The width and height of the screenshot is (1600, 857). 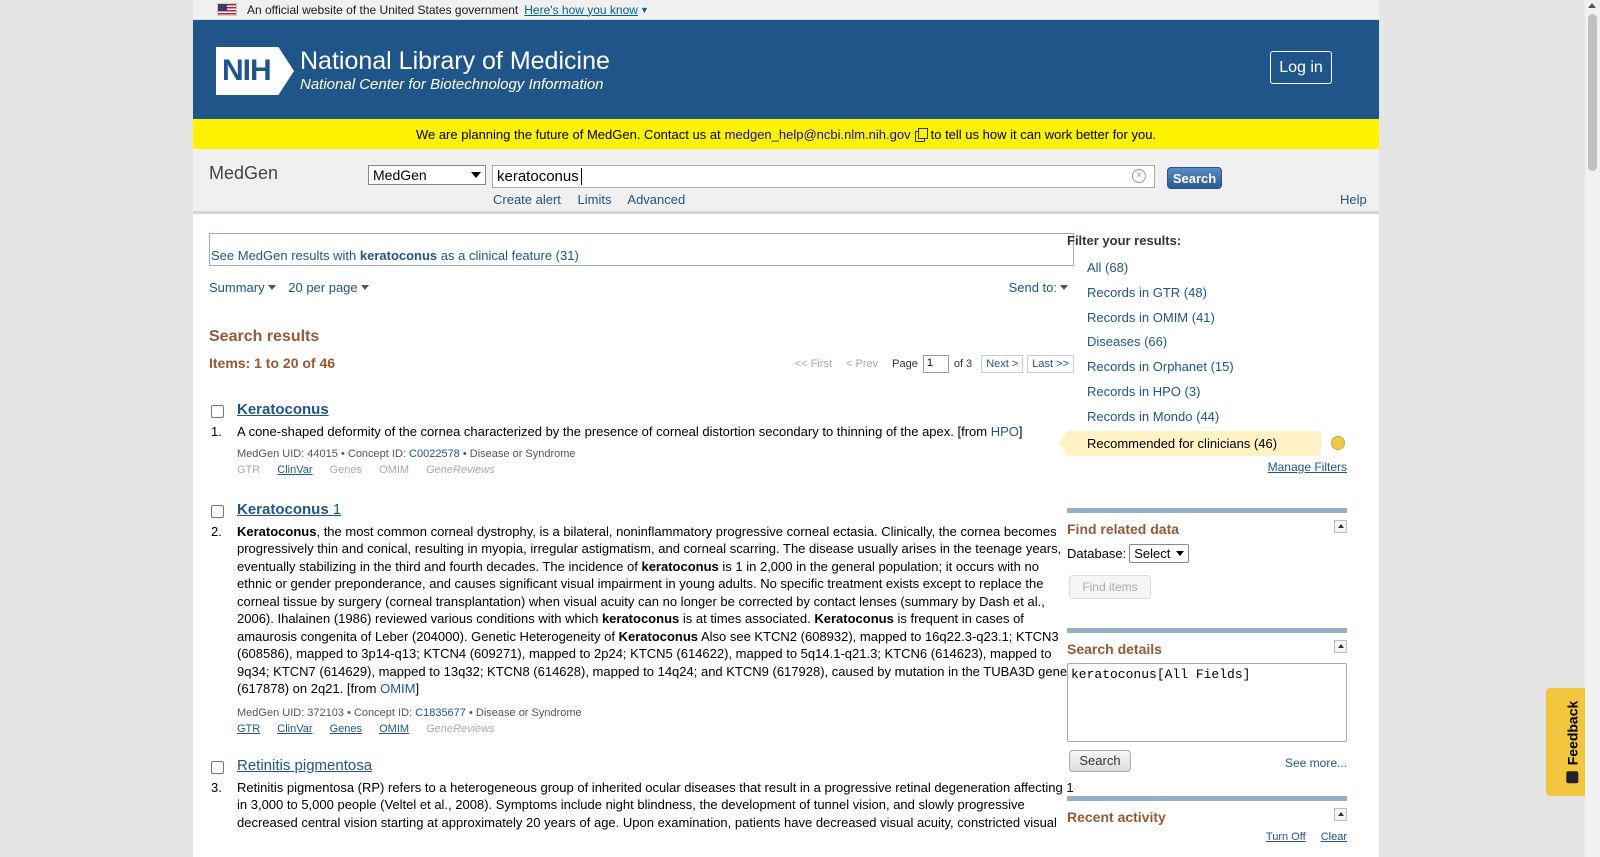 What do you see at coordinates (1002, 364) in the screenshot?
I see `pager-next-button: Next >` at bounding box center [1002, 364].